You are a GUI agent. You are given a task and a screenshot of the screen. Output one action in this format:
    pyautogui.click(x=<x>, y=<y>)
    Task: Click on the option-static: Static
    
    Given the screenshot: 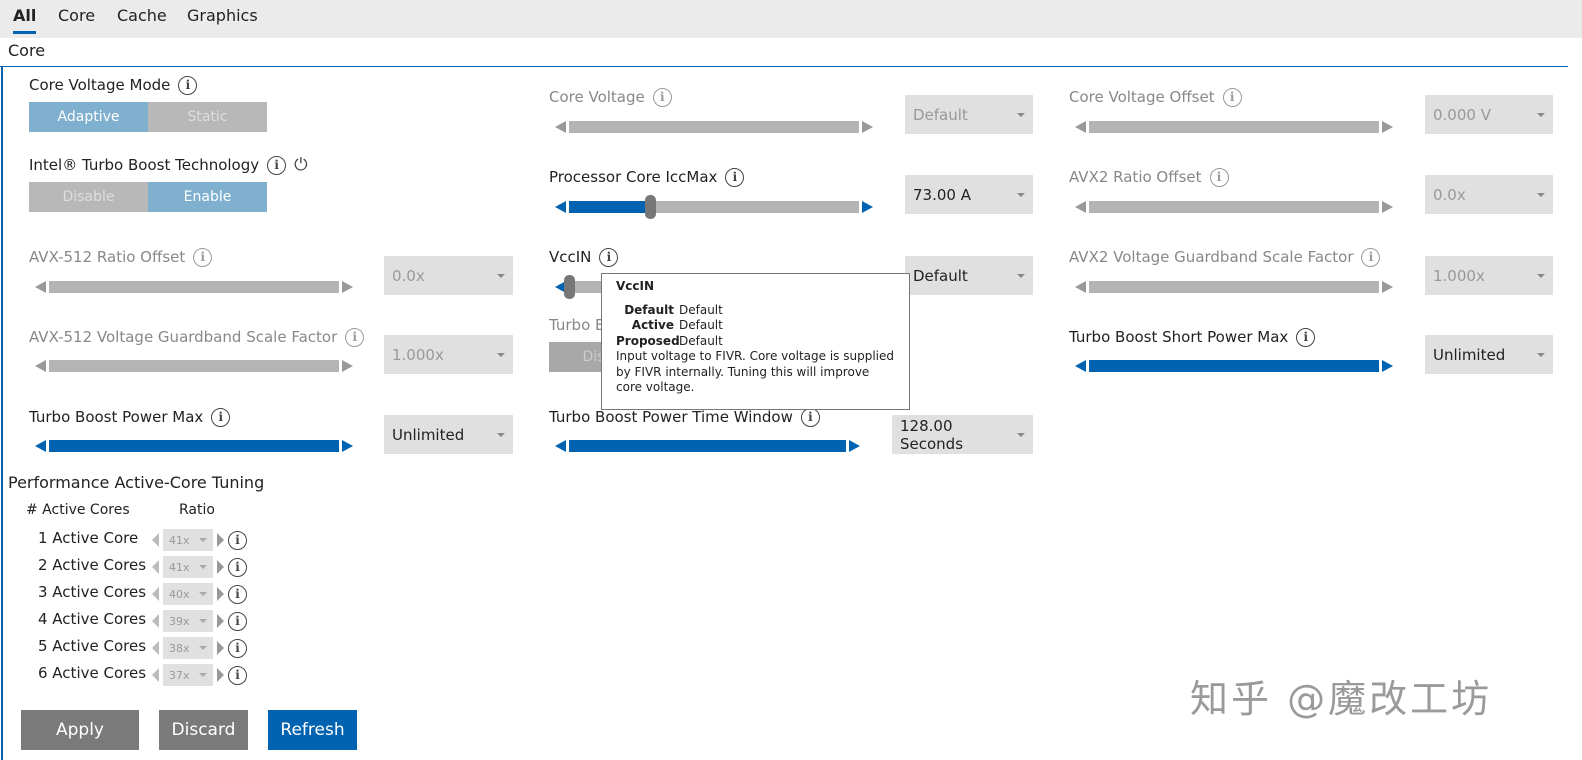 What is the action you would take?
    pyautogui.click(x=207, y=117)
    